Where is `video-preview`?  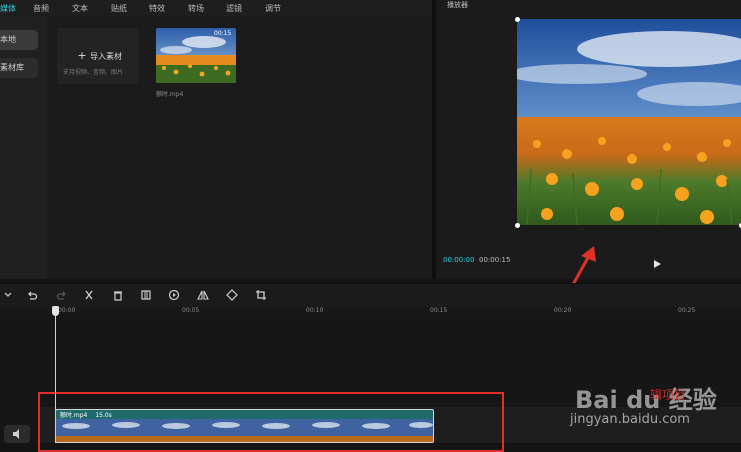 video-preview is located at coordinates (629, 122).